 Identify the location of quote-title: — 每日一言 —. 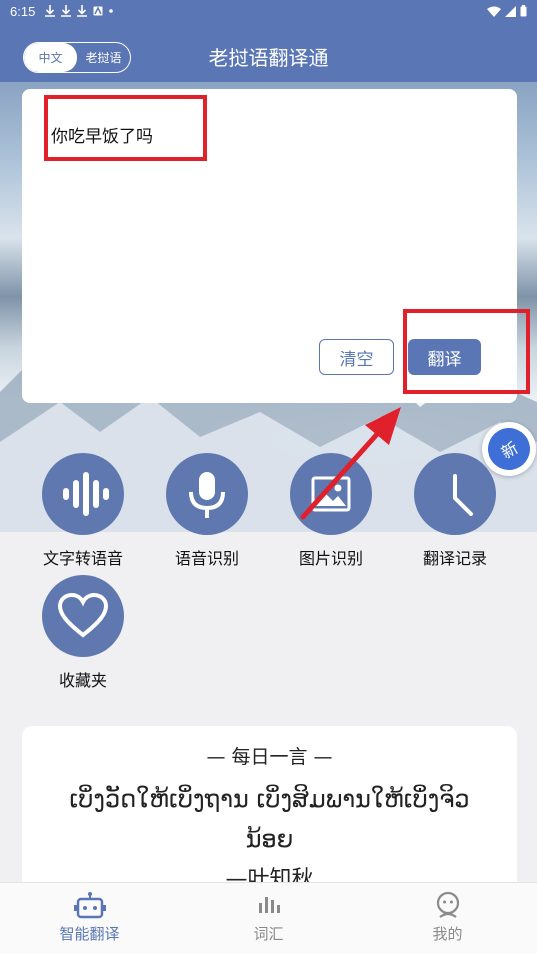
(269, 757).